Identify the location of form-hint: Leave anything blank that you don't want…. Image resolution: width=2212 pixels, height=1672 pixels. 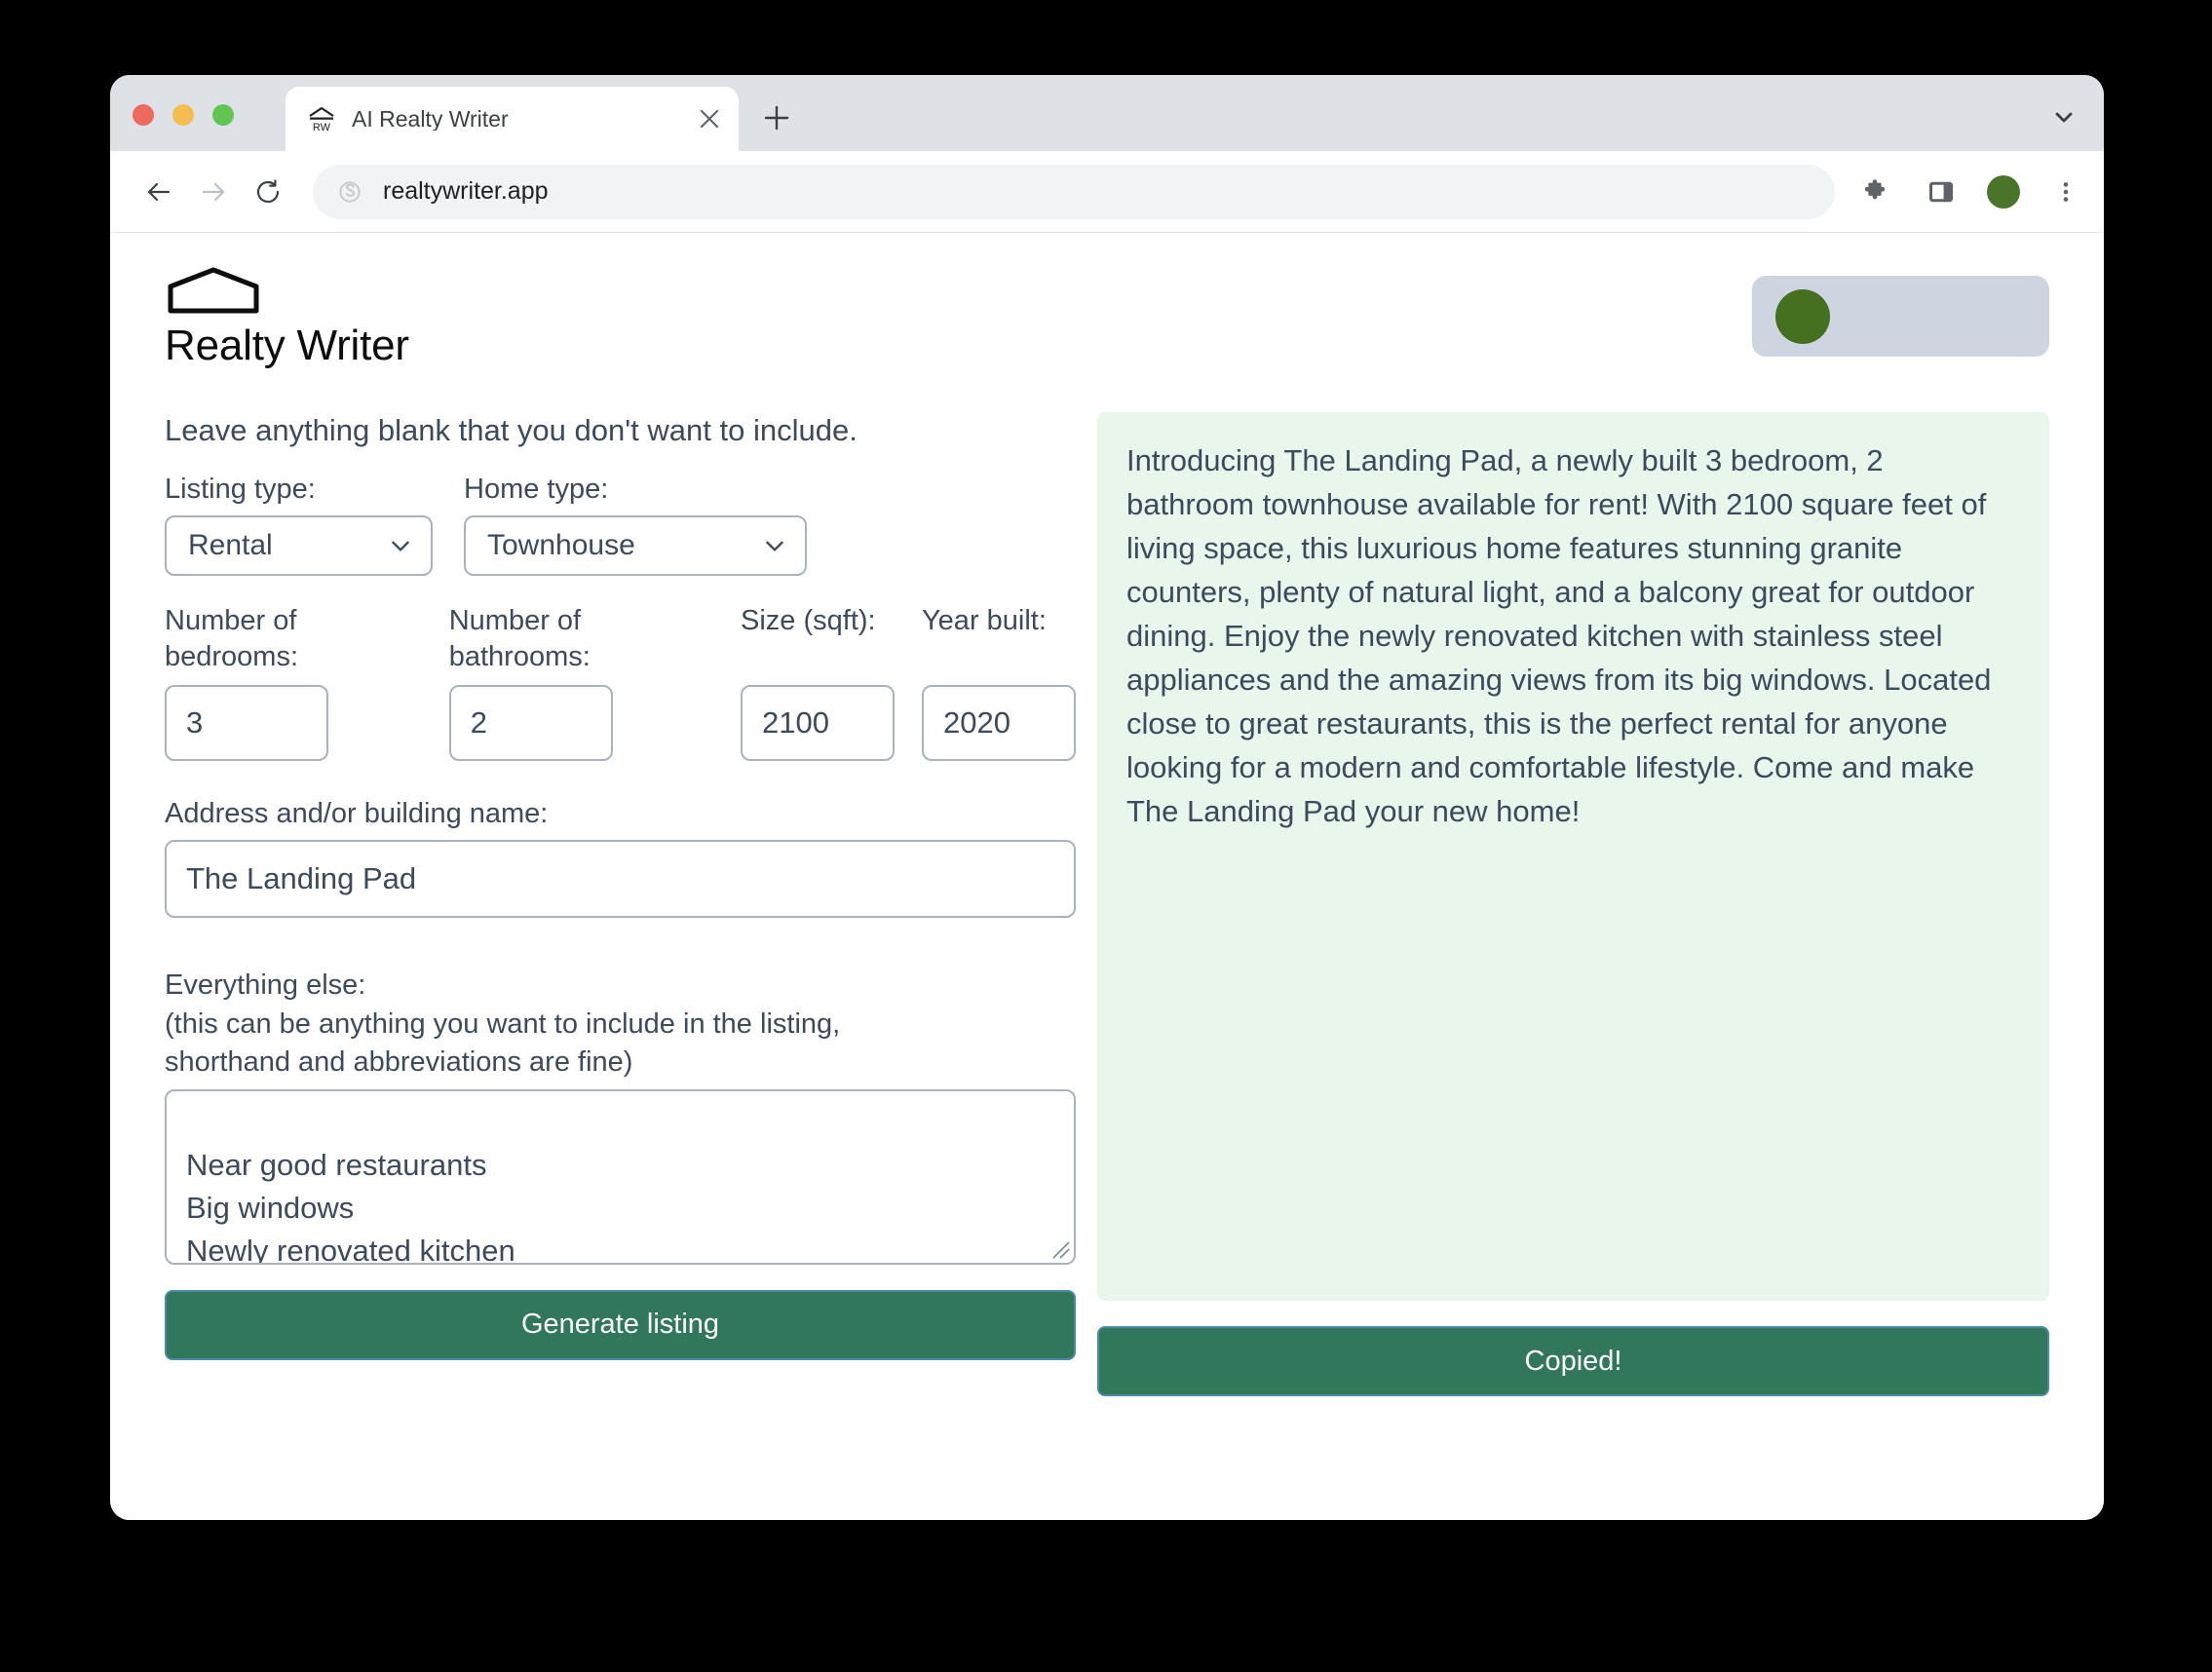
(512, 430).